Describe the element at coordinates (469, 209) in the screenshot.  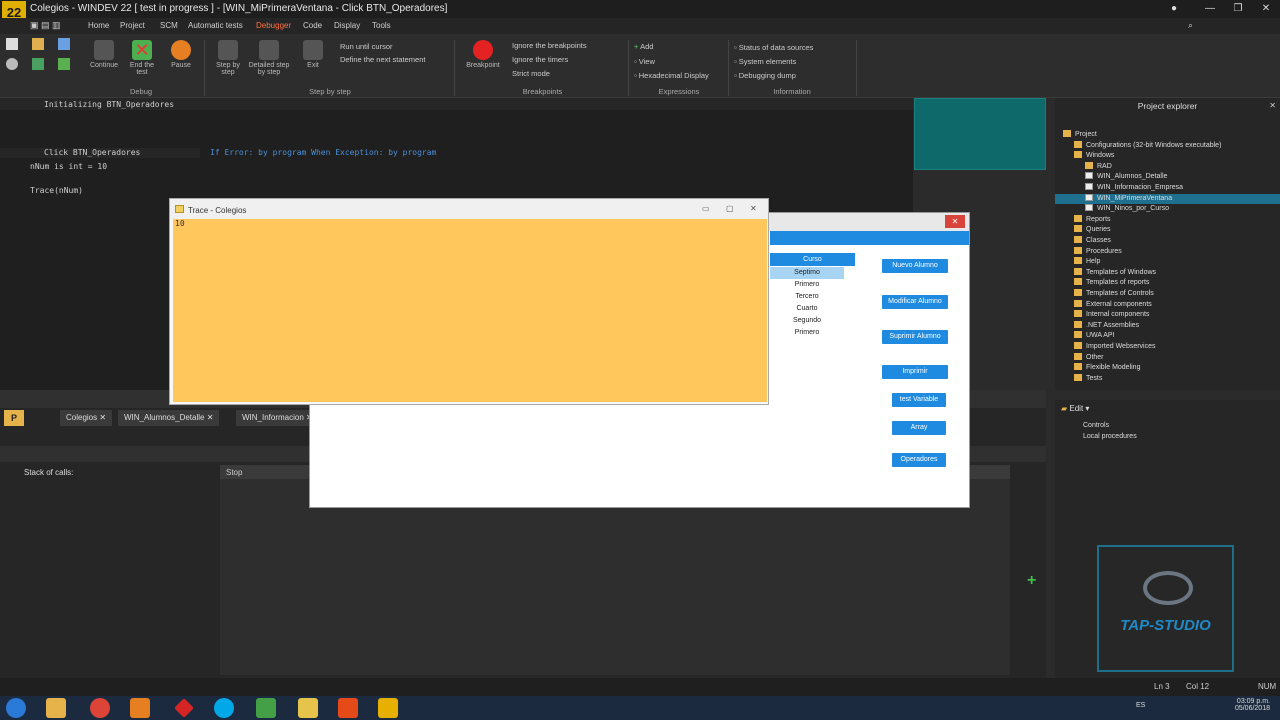
I see `trace-titlebar: Trace - Colegios ▭ ▢ ✕` at that location.